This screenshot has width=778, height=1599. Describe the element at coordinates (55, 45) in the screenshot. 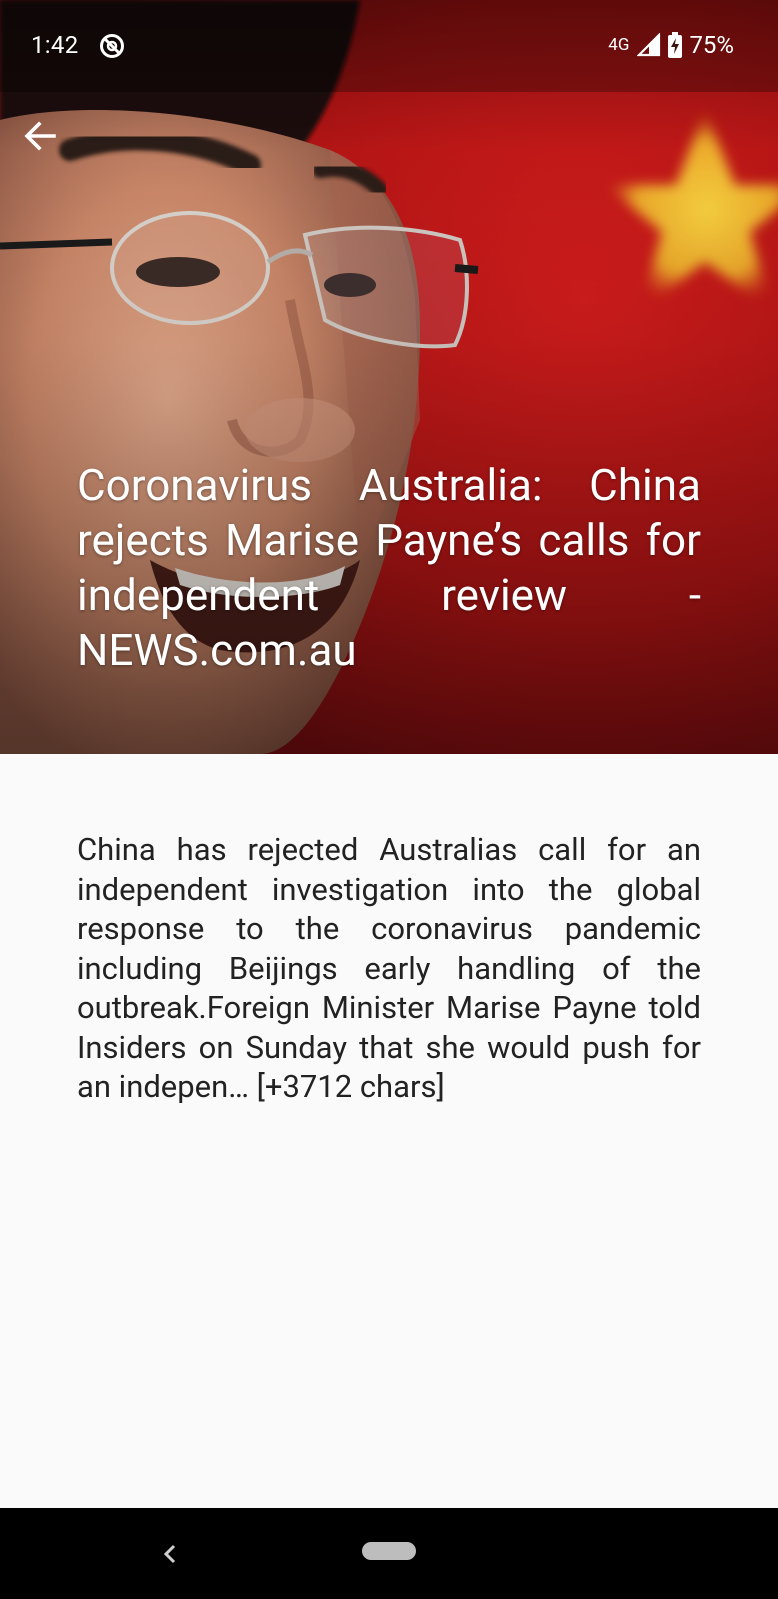

I see `status-time: 1:42` at that location.